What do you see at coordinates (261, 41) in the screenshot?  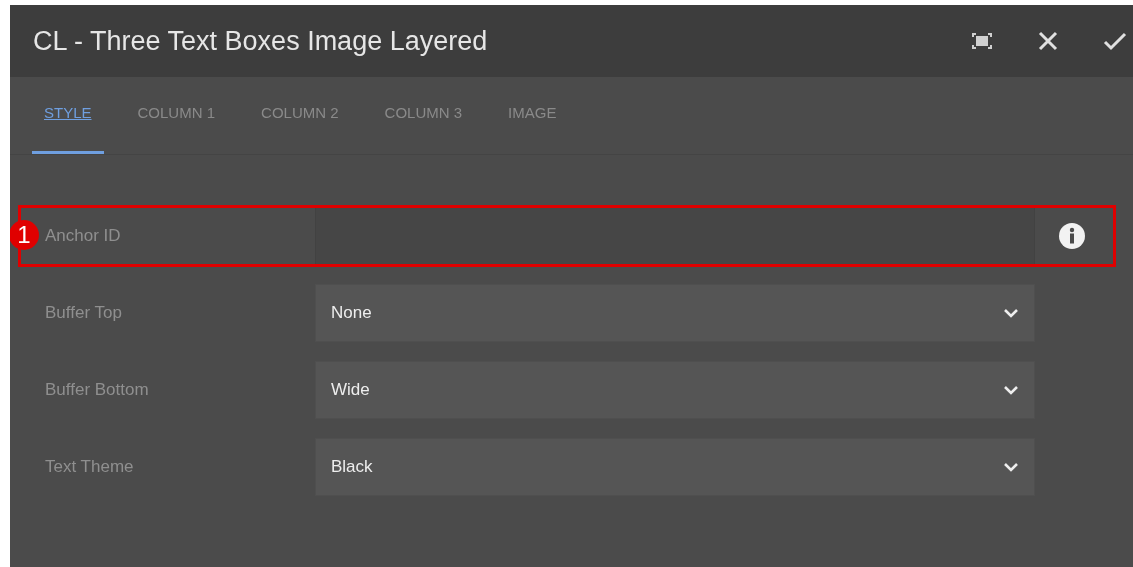 I see `window-title: CL - Three Text Boxes Image Layered` at bounding box center [261, 41].